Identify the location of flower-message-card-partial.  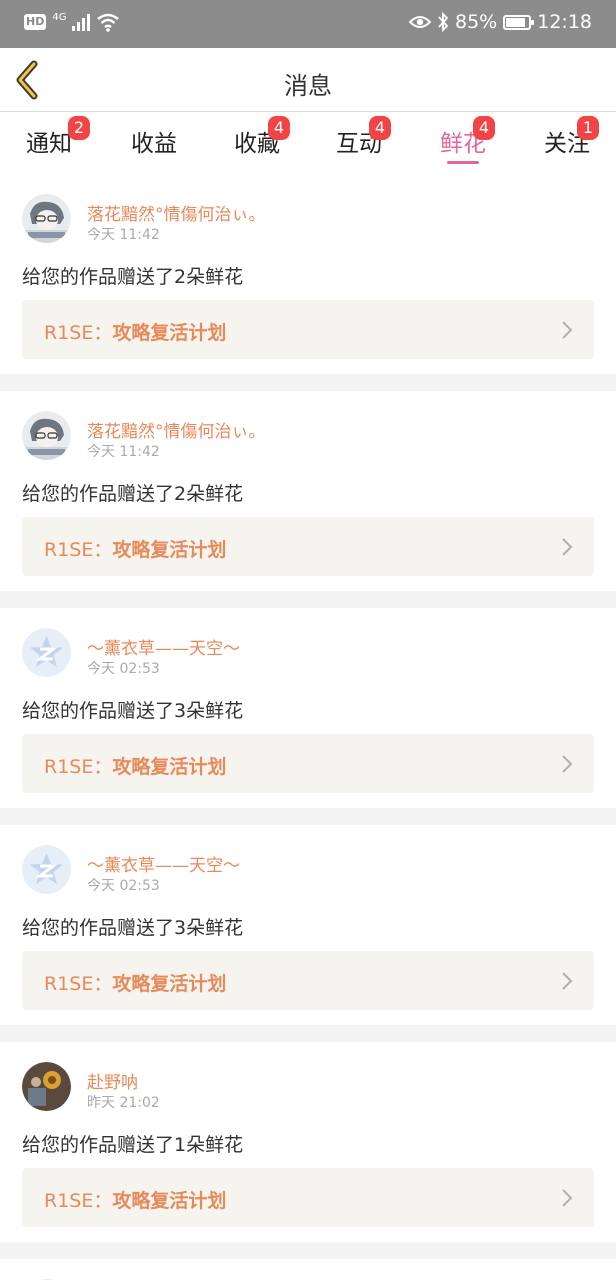
(308, 1269).